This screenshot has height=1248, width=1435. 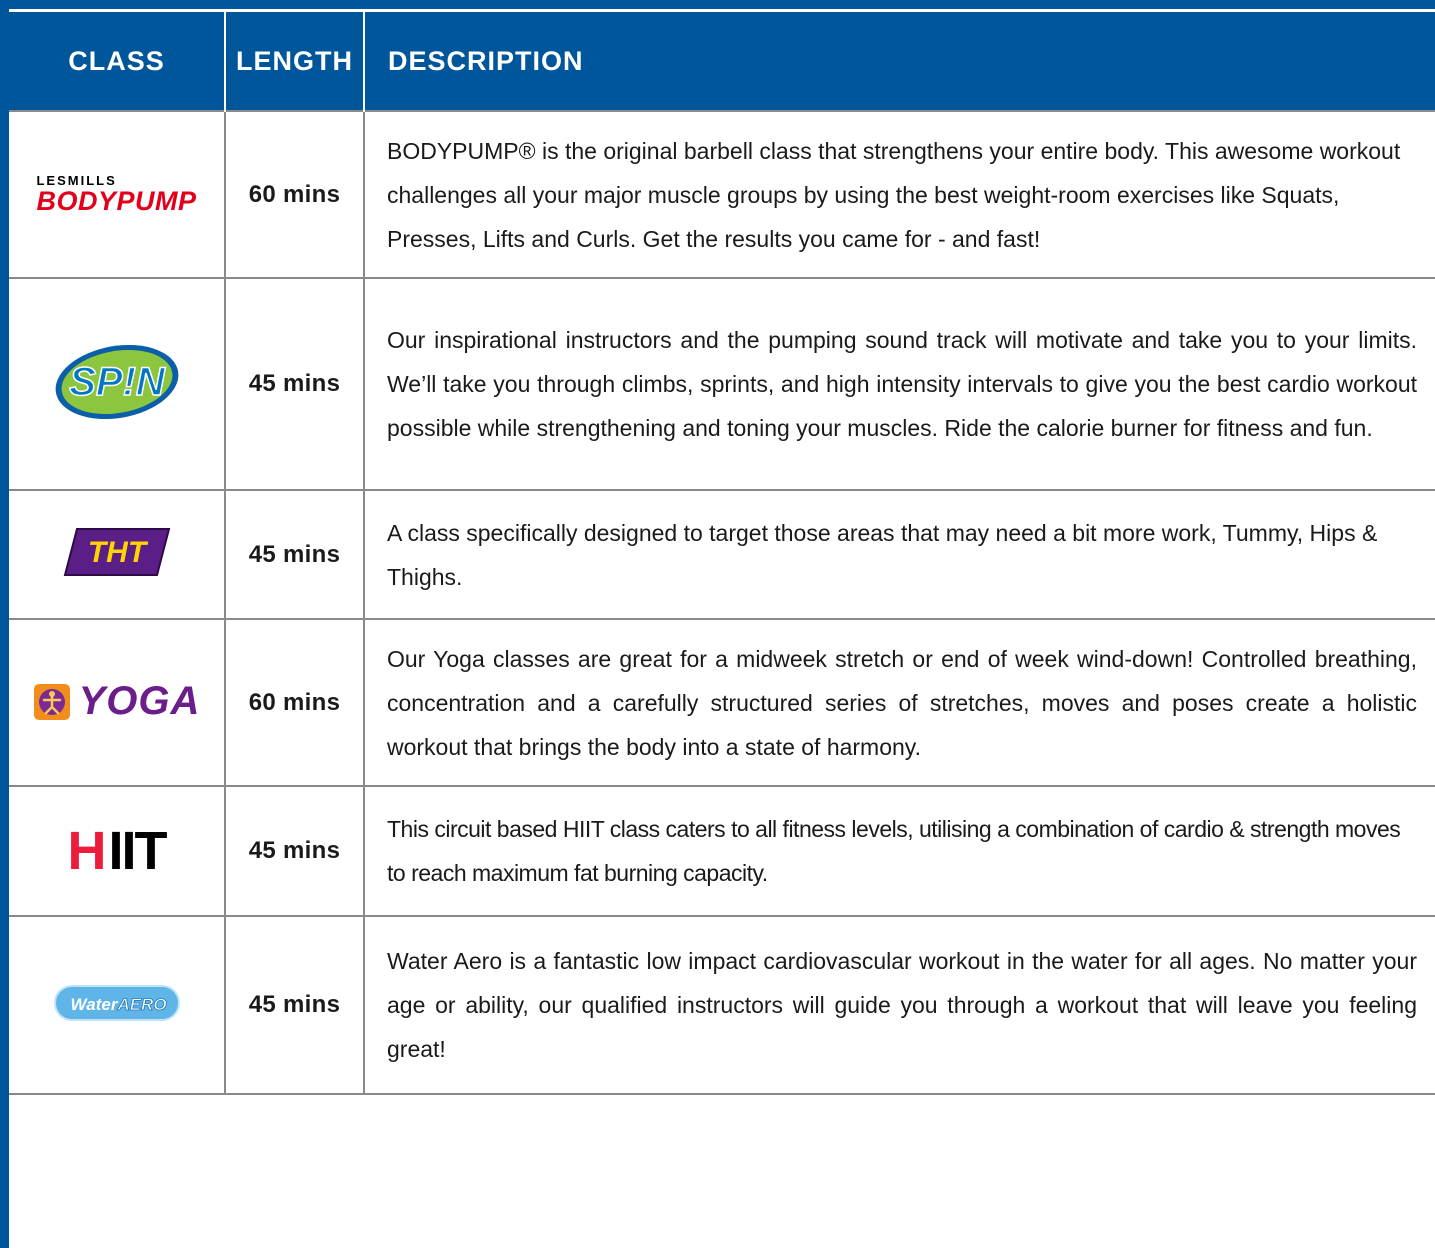 What do you see at coordinates (295, 61) in the screenshot?
I see `header-length: LENGTH` at bounding box center [295, 61].